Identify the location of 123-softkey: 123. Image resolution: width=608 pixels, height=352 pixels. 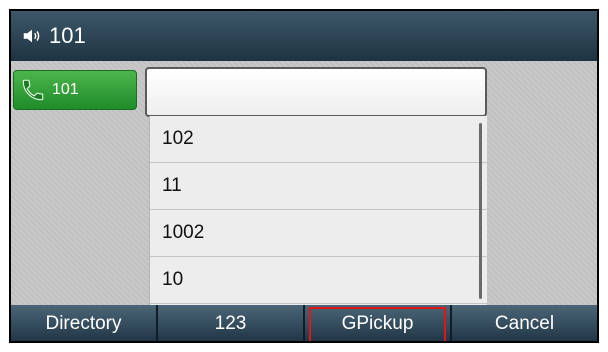
(231, 323).